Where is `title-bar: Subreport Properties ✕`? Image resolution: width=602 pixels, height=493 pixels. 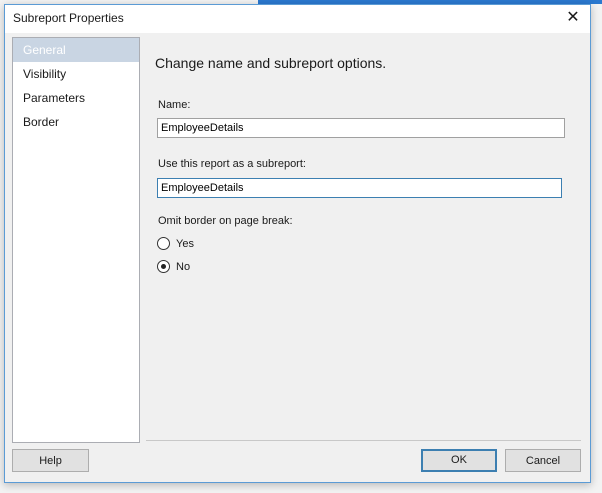
title-bar: Subreport Properties ✕ is located at coordinates (297, 19).